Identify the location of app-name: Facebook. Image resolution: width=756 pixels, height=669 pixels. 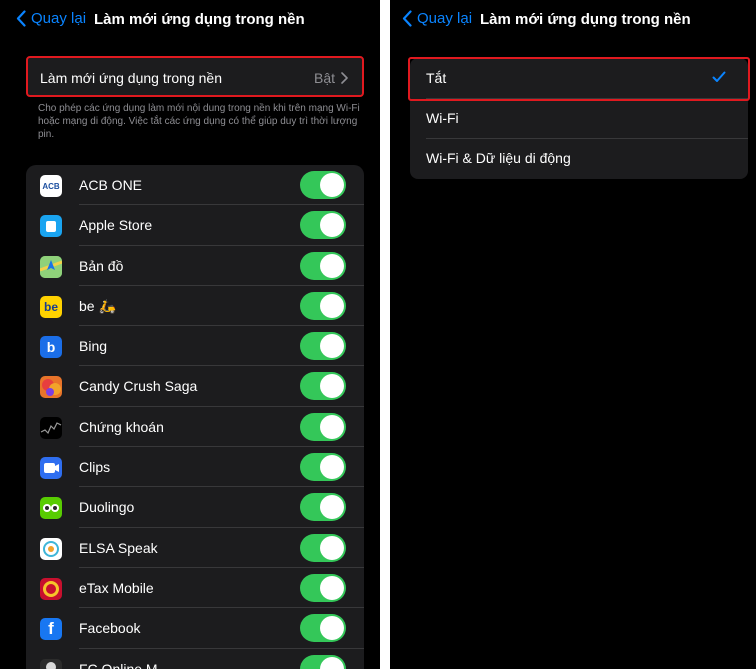
(110, 628).